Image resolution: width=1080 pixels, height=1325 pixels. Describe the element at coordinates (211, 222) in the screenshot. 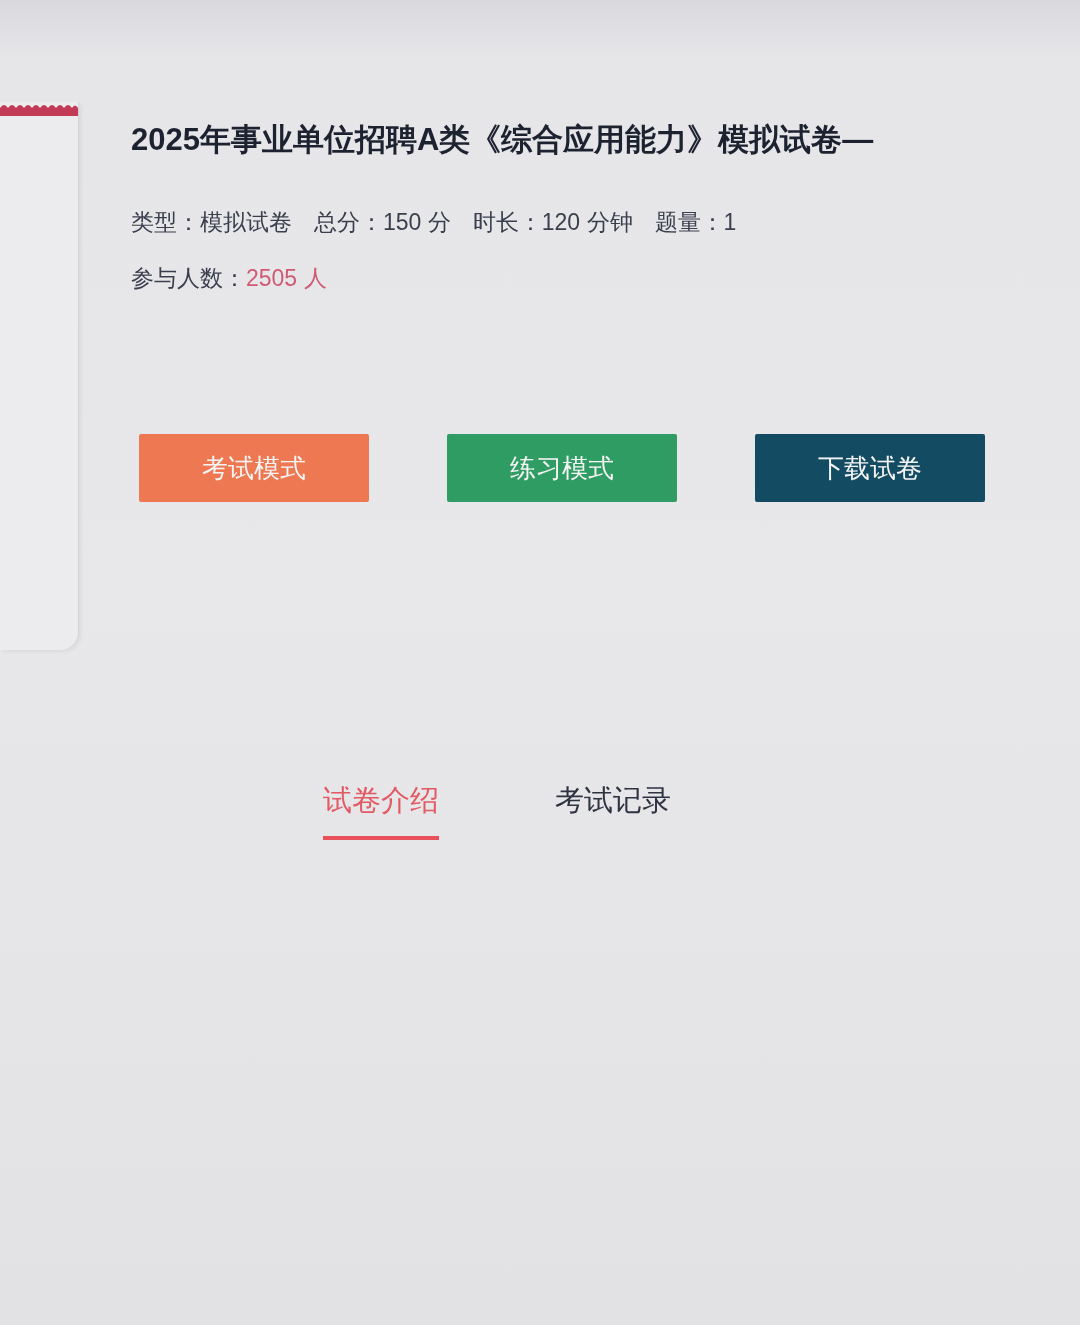

I see `meta-text: 类型：模拟试卷` at that location.